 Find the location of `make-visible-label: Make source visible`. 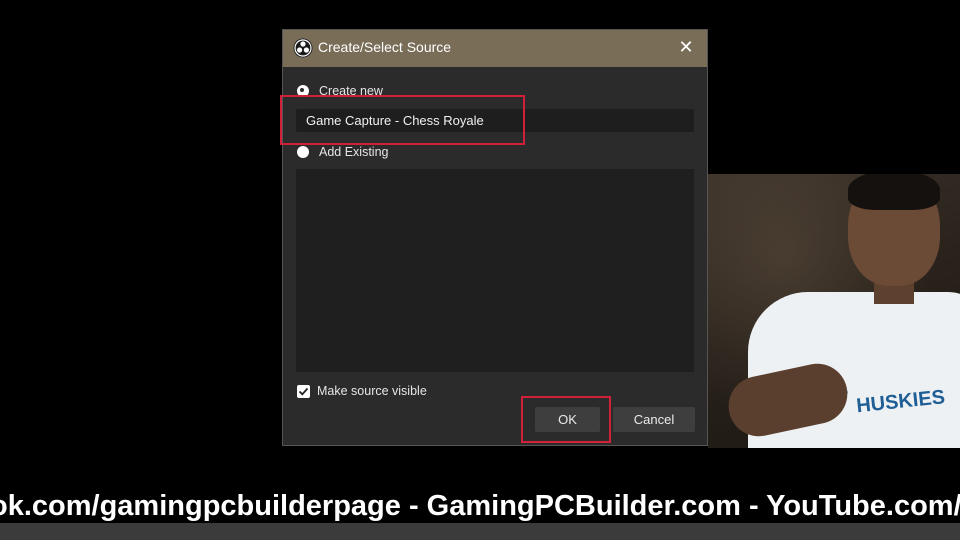

make-visible-label: Make source visible is located at coordinates (372, 391).